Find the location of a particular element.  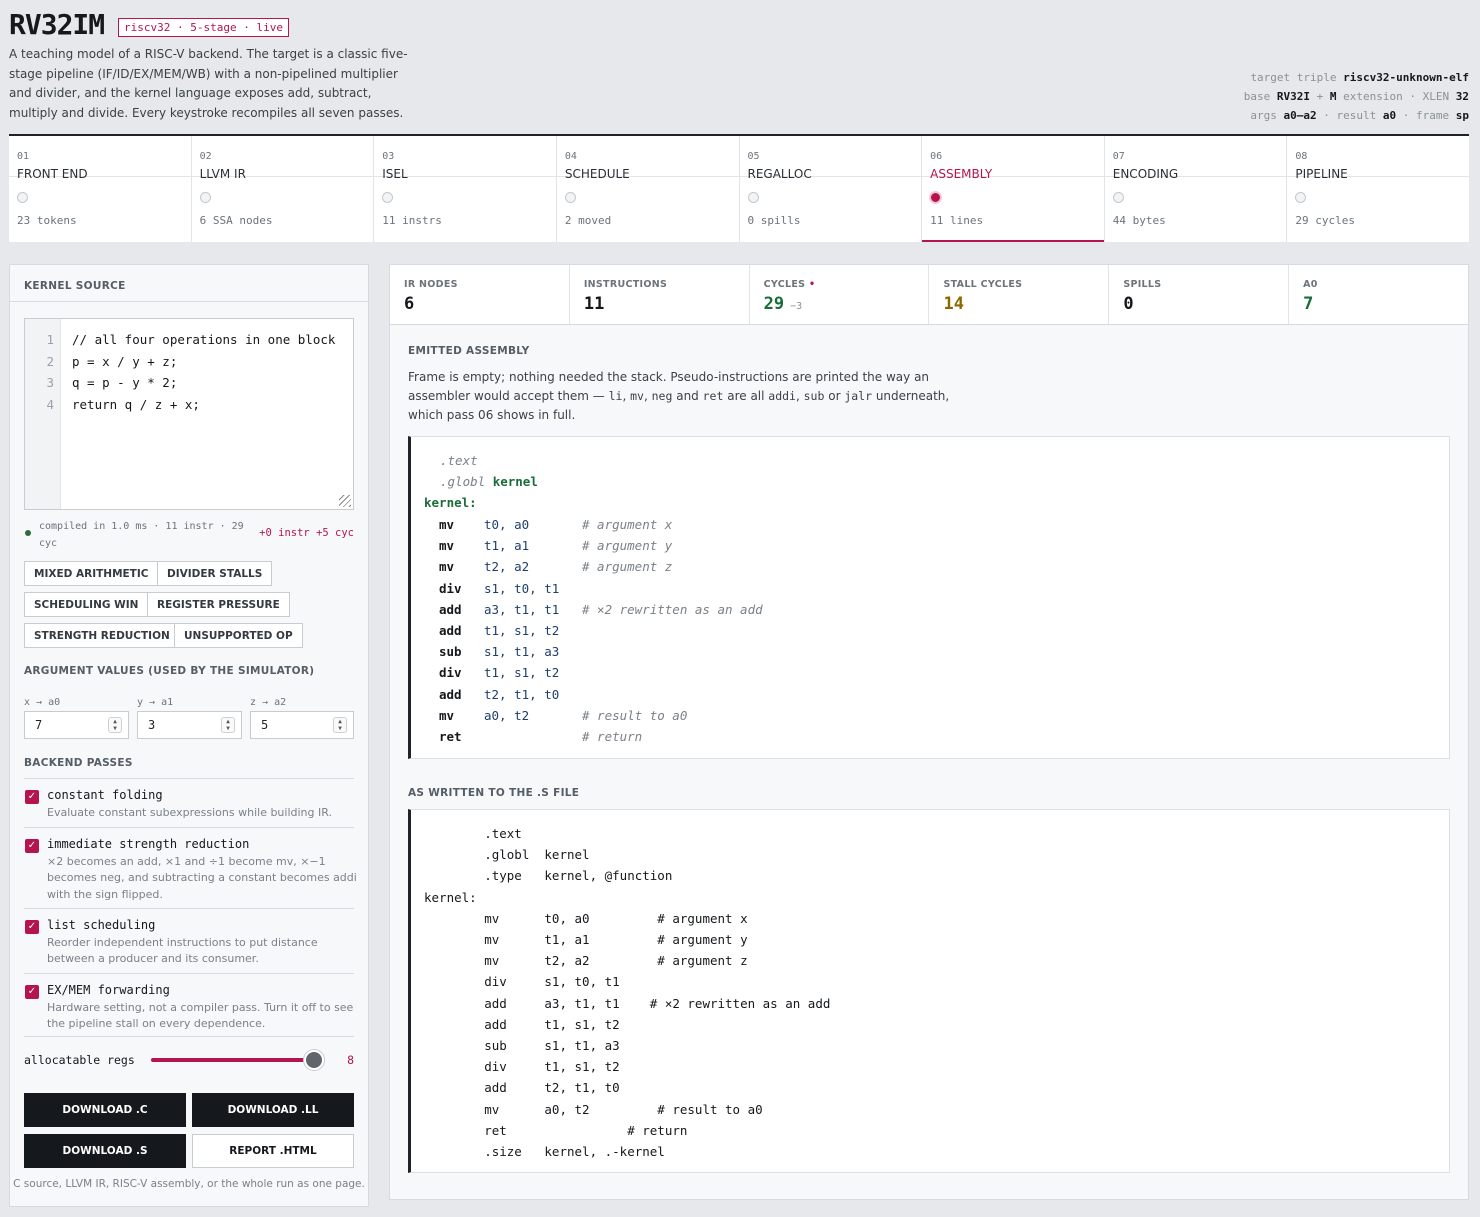

s-file-line: kernel: is located at coordinates (450, 897).